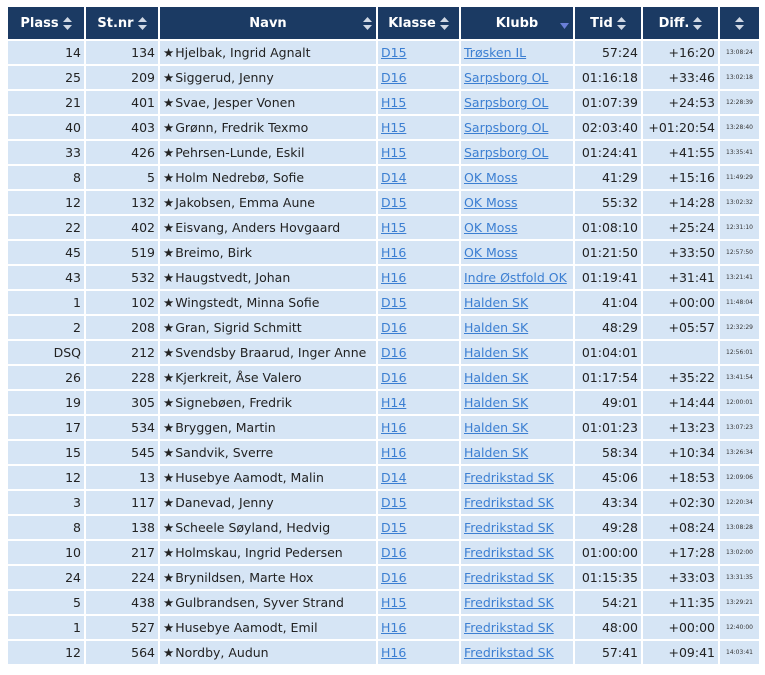 The height and width of the screenshot is (675, 765). What do you see at coordinates (739, 23) in the screenshot?
I see `column-header-timestamp` at bounding box center [739, 23].